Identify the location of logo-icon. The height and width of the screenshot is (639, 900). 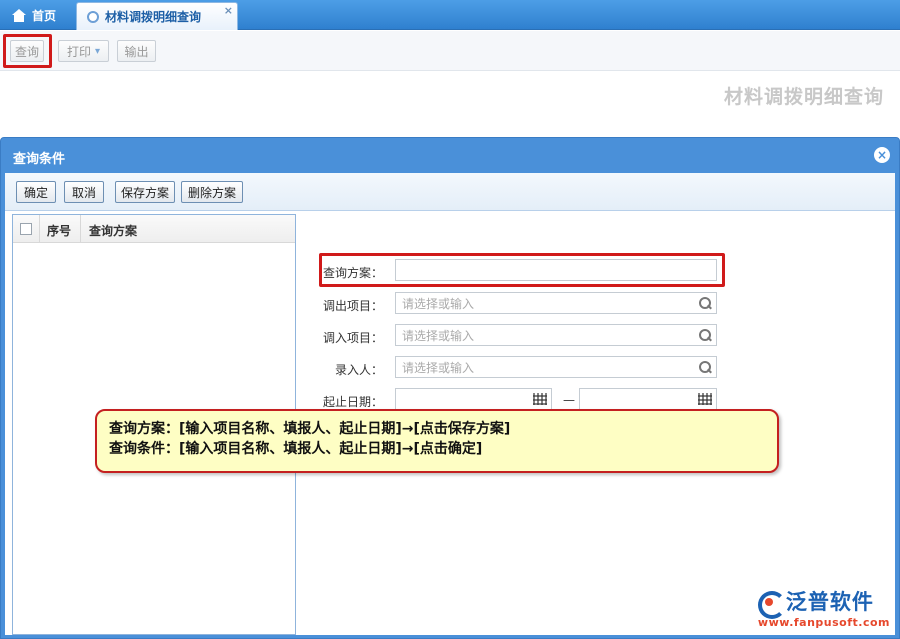
(771, 604).